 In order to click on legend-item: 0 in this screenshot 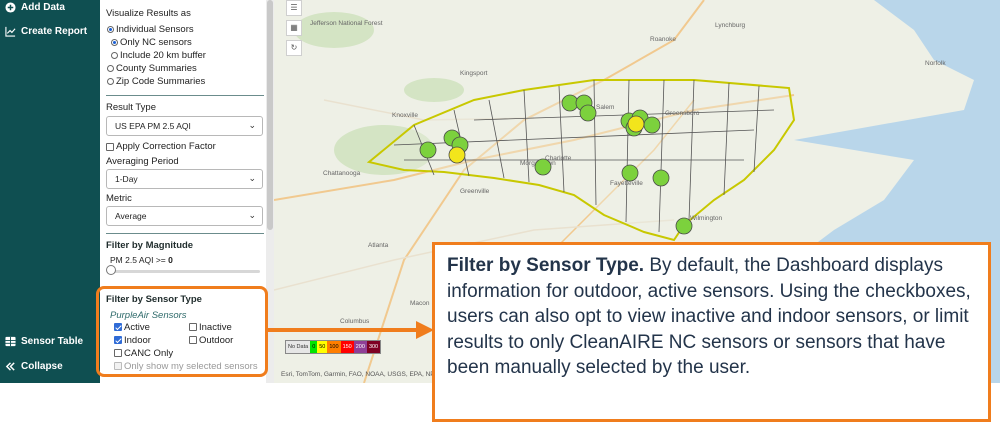, I will do `click(314, 347)`.